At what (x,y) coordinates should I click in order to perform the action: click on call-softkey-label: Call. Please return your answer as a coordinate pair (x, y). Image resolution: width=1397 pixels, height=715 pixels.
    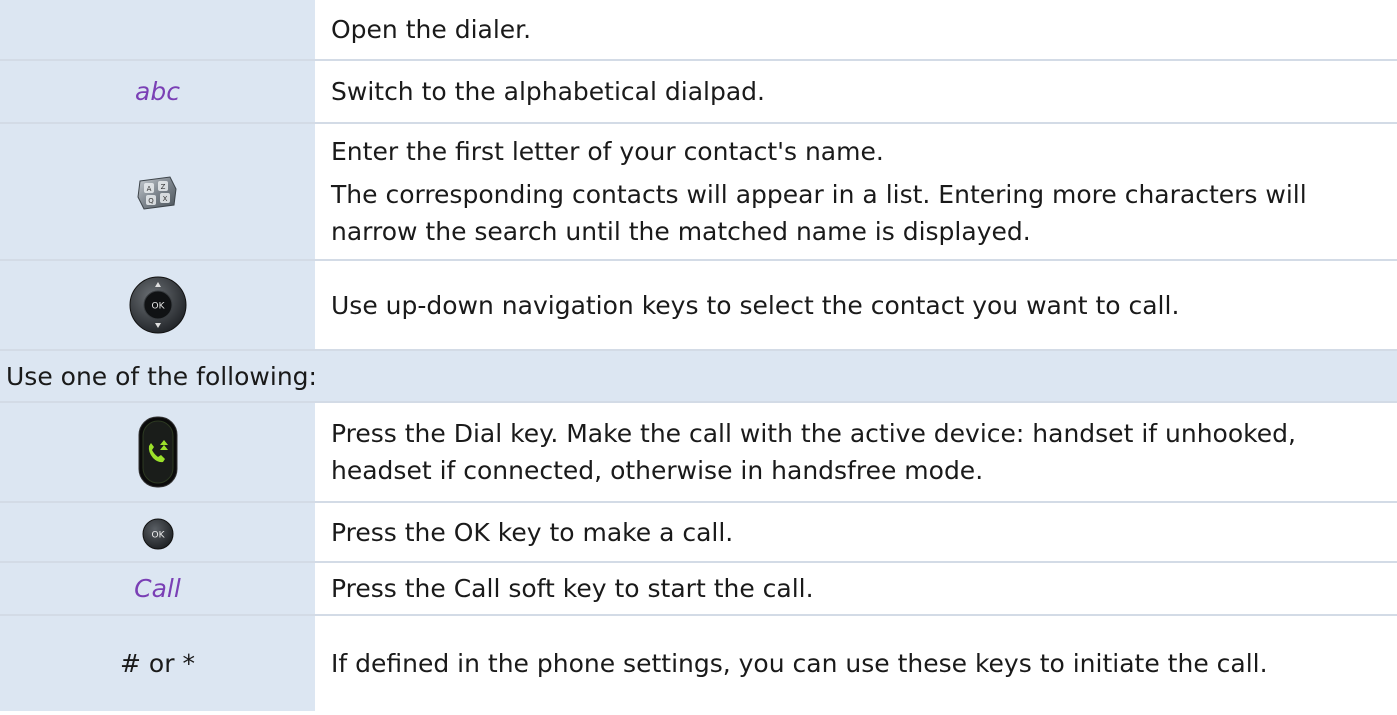
    Looking at the image, I should click on (157, 588).